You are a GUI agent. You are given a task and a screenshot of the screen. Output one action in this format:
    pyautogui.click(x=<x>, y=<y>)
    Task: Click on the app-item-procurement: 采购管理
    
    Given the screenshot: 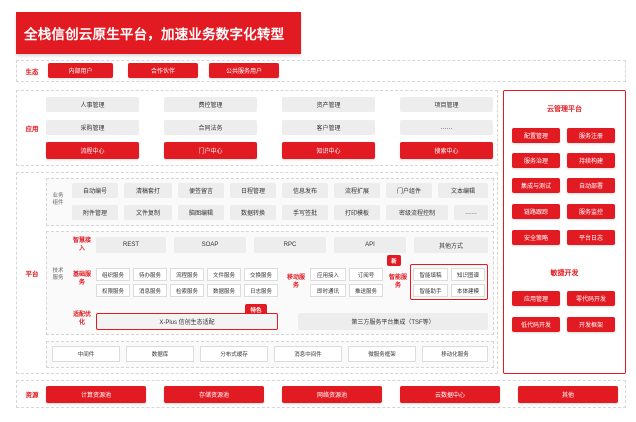 What is the action you would take?
    pyautogui.click(x=92, y=127)
    